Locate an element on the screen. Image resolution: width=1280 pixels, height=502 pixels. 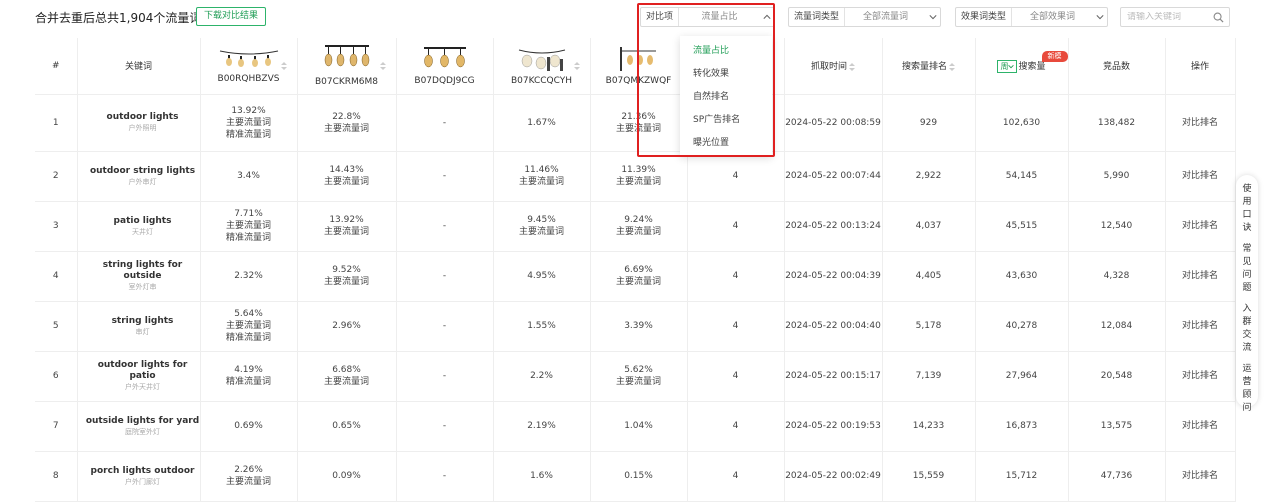
traffic-share-value: 0.69% is located at coordinates (248, 426).